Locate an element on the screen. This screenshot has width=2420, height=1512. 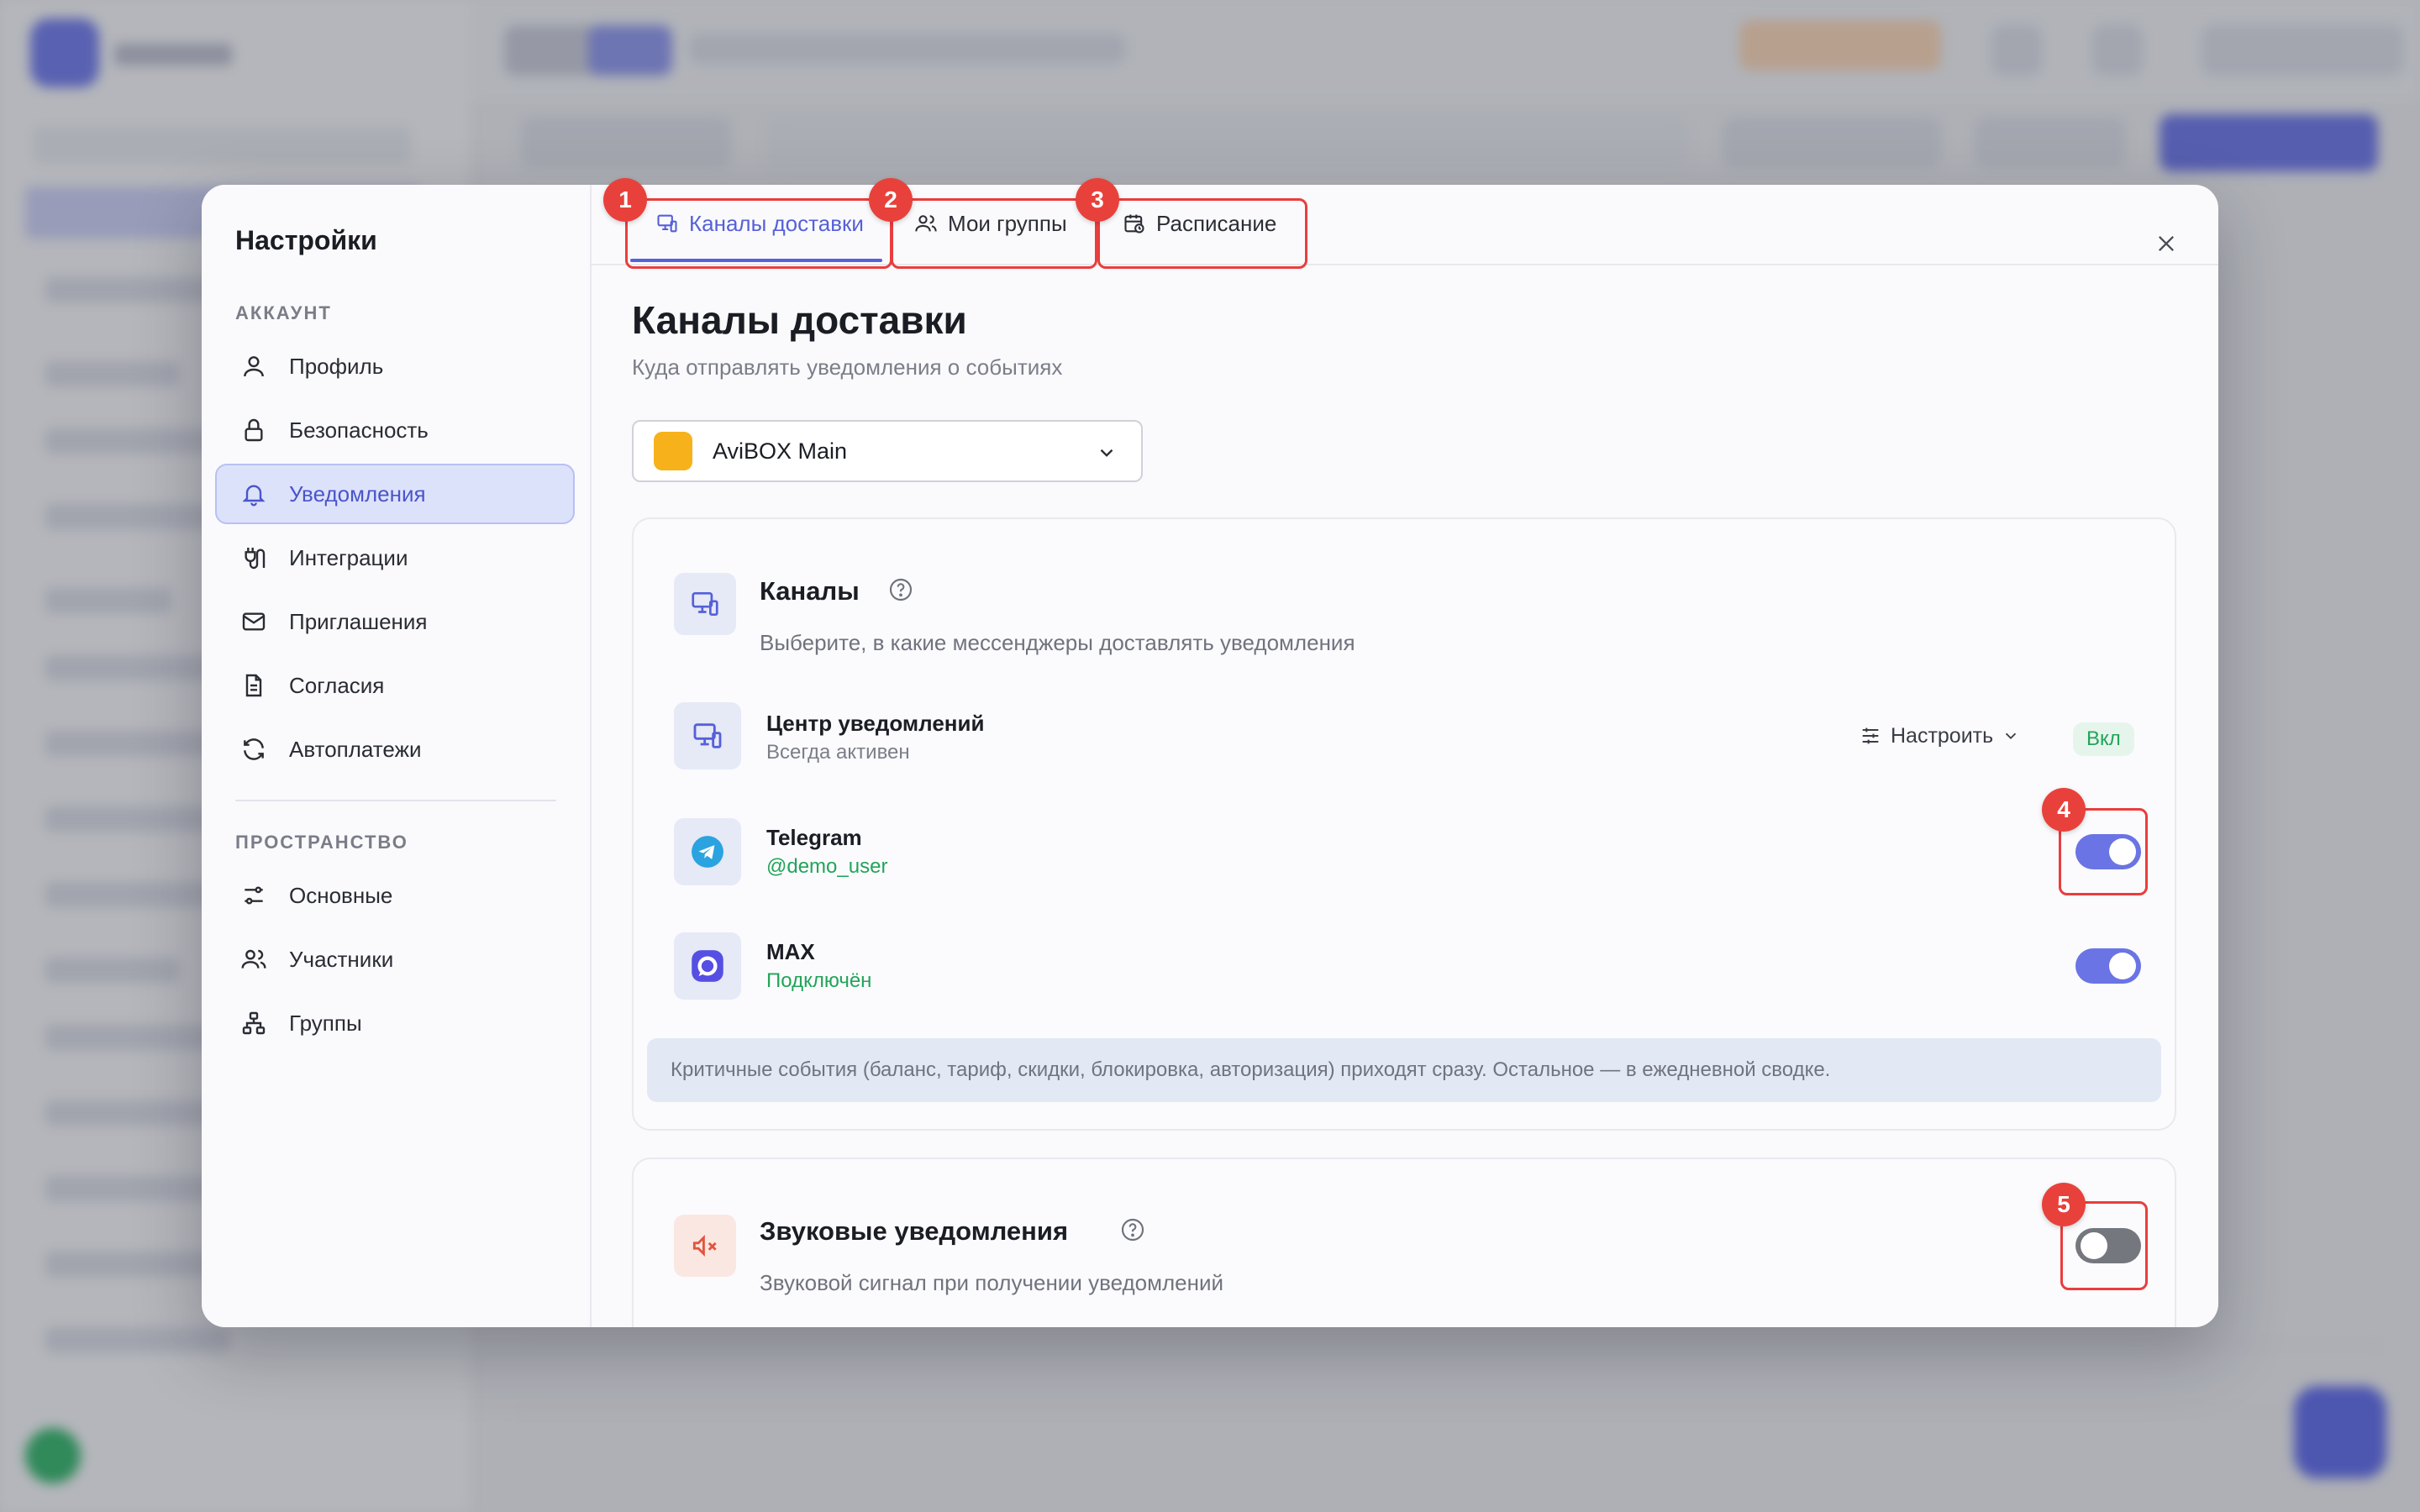
sidebar-item-autopayments: Автоплатежи is located at coordinates (395, 749).